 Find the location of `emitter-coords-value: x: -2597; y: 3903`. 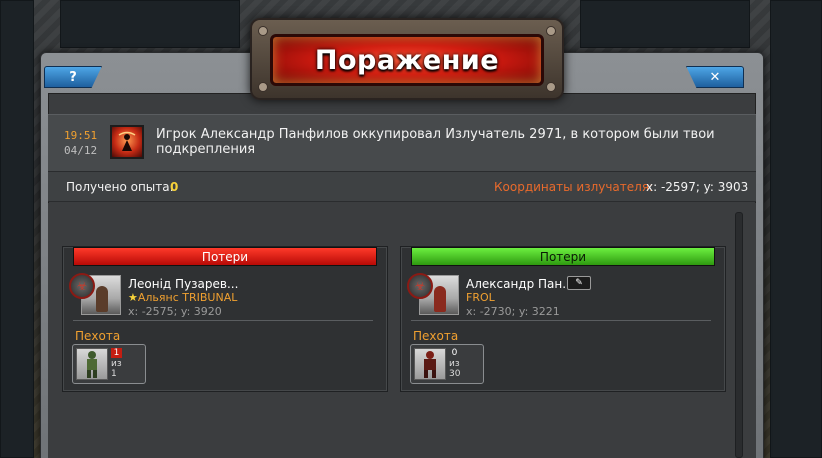

emitter-coords-value: x: -2597; y: 3903 is located at coordinates (697, 187).